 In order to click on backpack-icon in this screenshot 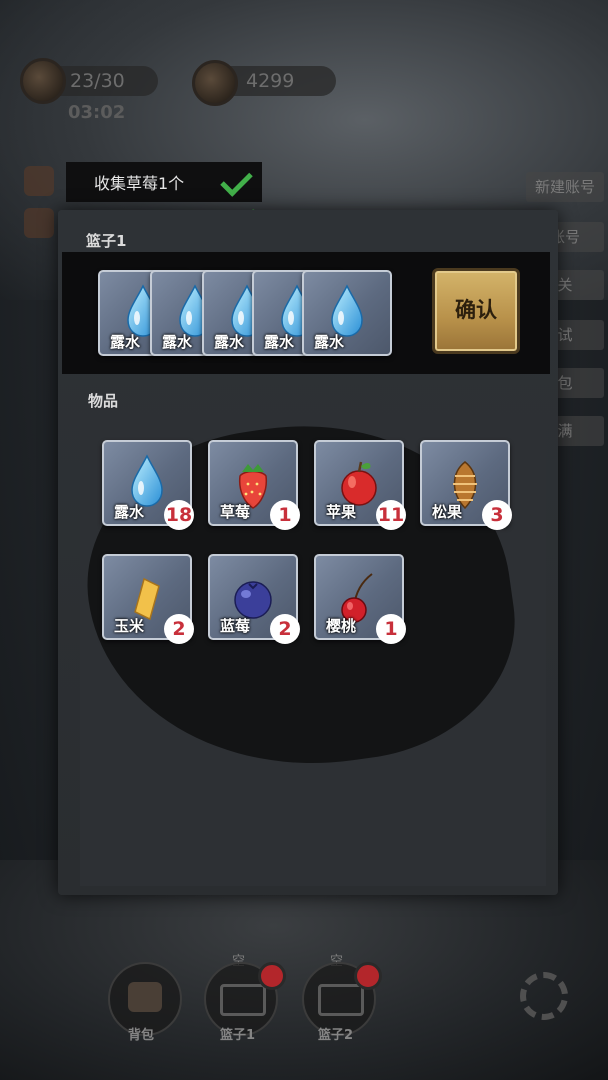, I will do `click(145, 997)`.